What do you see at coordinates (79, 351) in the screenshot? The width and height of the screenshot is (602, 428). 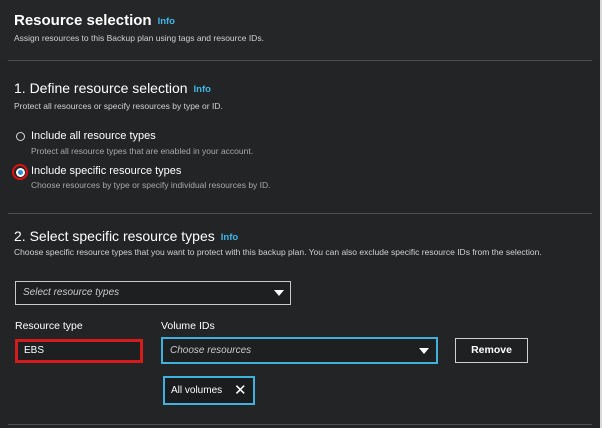 I see `resource-type-field: EBS` at bounding box center [79, 351].